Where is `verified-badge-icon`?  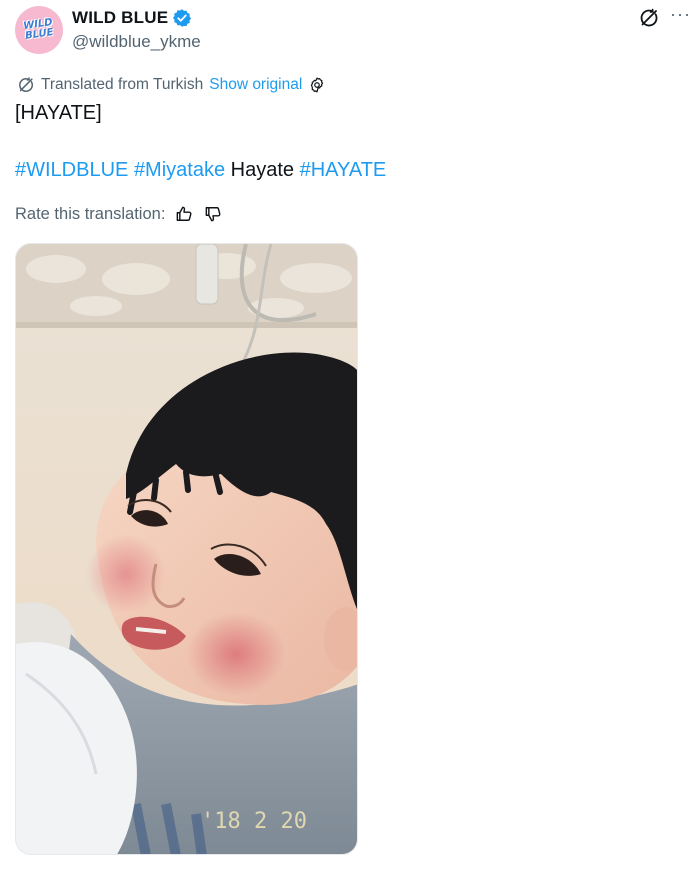
verified-badge-icon is located at coordinates (182, 18).